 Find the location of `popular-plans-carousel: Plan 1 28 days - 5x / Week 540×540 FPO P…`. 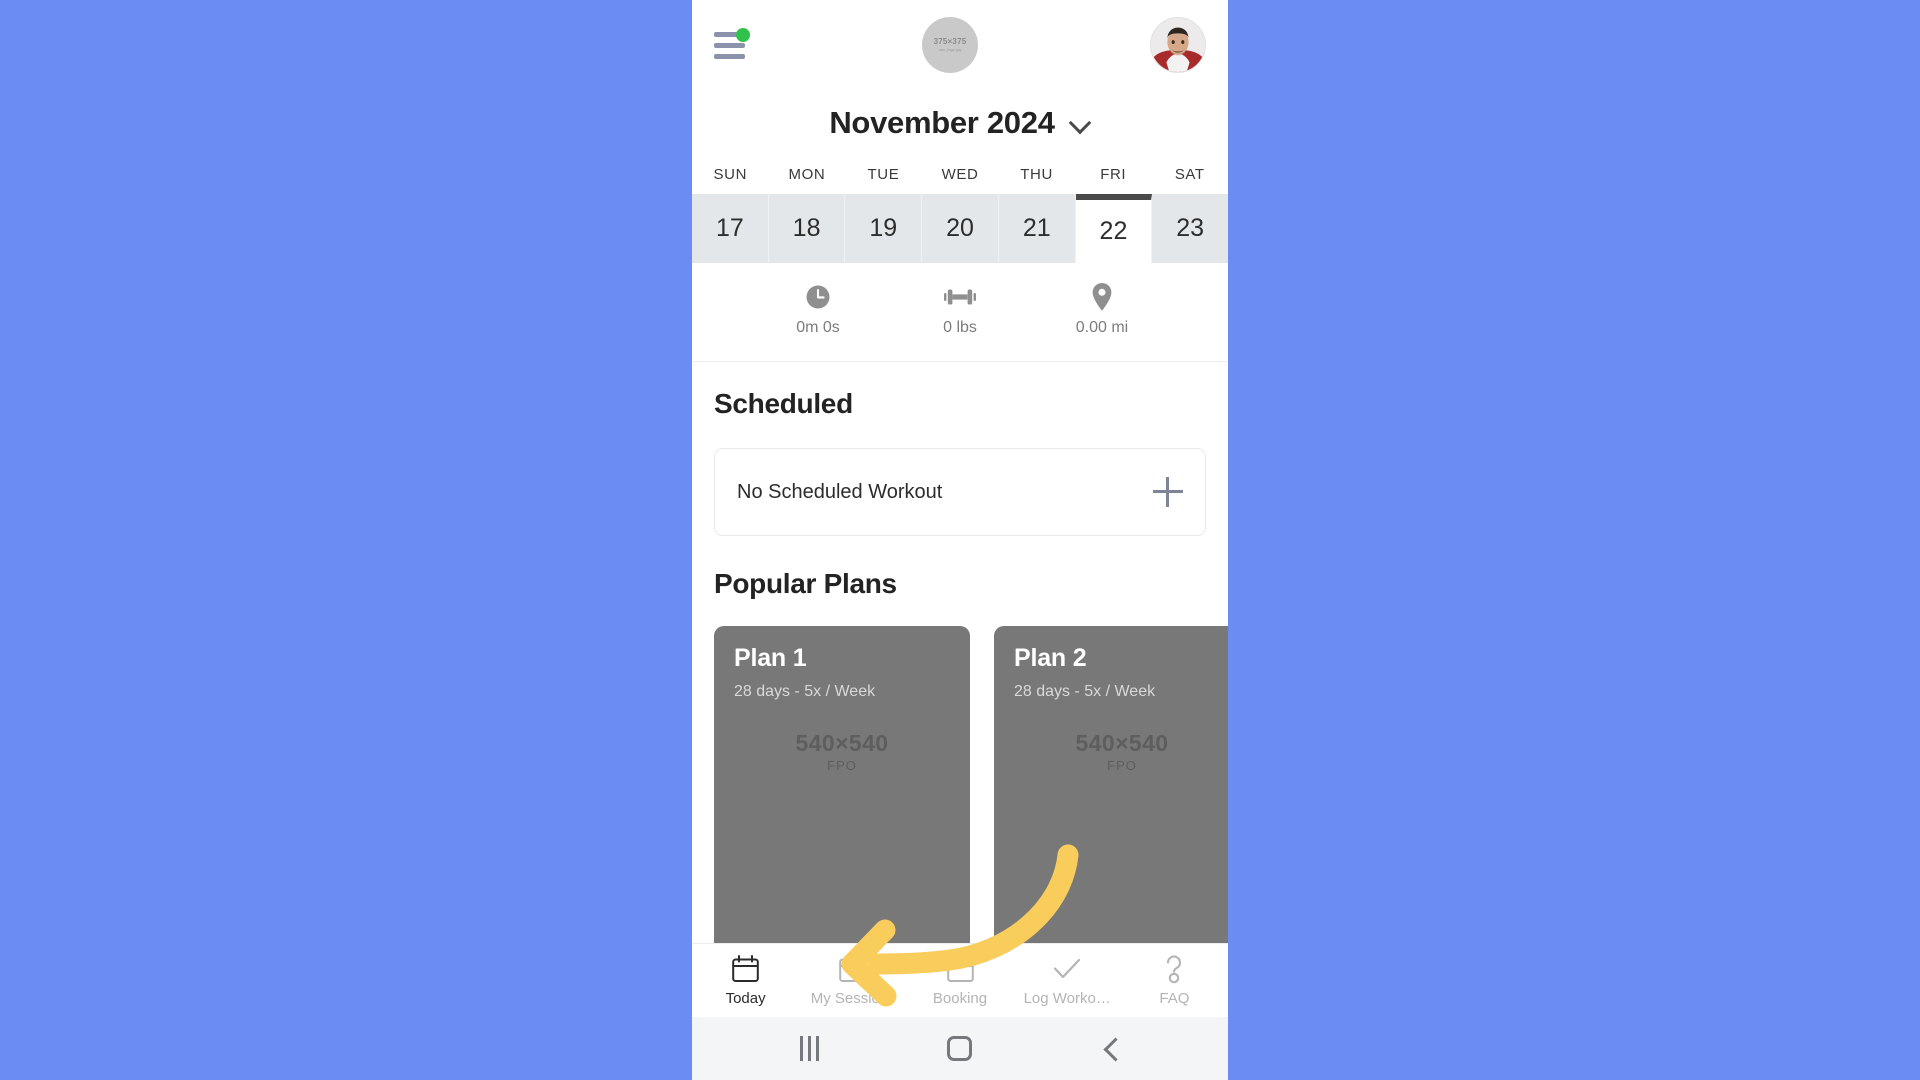

popular-plans-carousel: Plan 1 28 days - 5x / Week 540×540 FPO P… is located at coordinates (960, 784).